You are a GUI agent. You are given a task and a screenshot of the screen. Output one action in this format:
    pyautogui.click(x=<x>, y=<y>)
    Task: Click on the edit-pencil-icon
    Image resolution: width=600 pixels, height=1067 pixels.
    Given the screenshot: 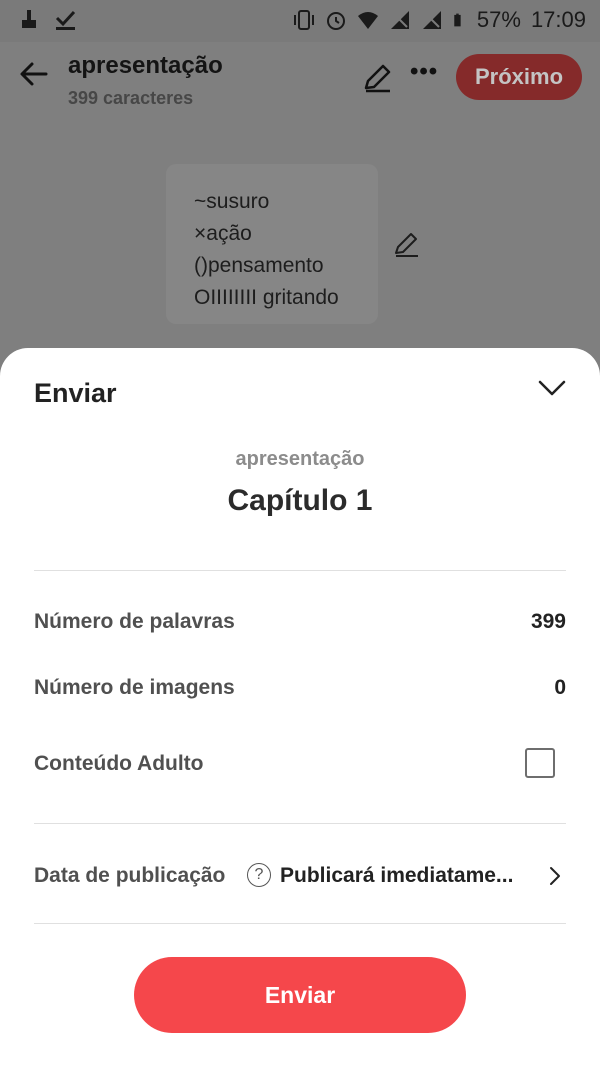 What is the action you would take?
    pyautogui.click(x=378, y=78)
    